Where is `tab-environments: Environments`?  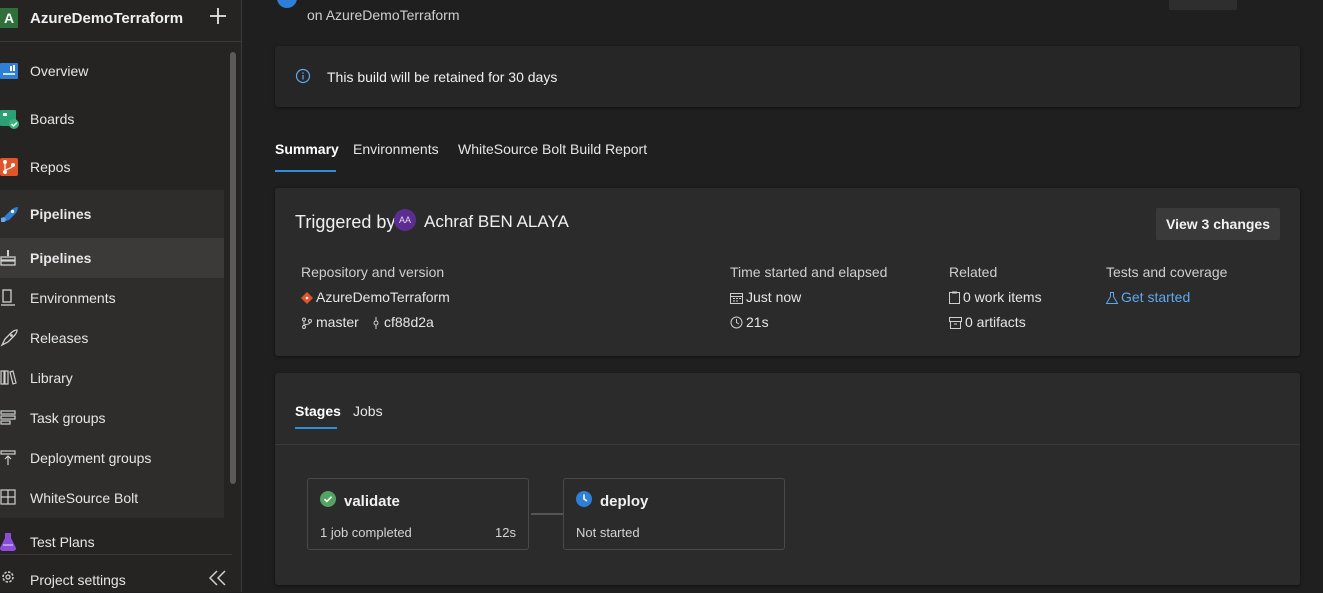
tab-environments: Environments is located at coordinates (396, 149).